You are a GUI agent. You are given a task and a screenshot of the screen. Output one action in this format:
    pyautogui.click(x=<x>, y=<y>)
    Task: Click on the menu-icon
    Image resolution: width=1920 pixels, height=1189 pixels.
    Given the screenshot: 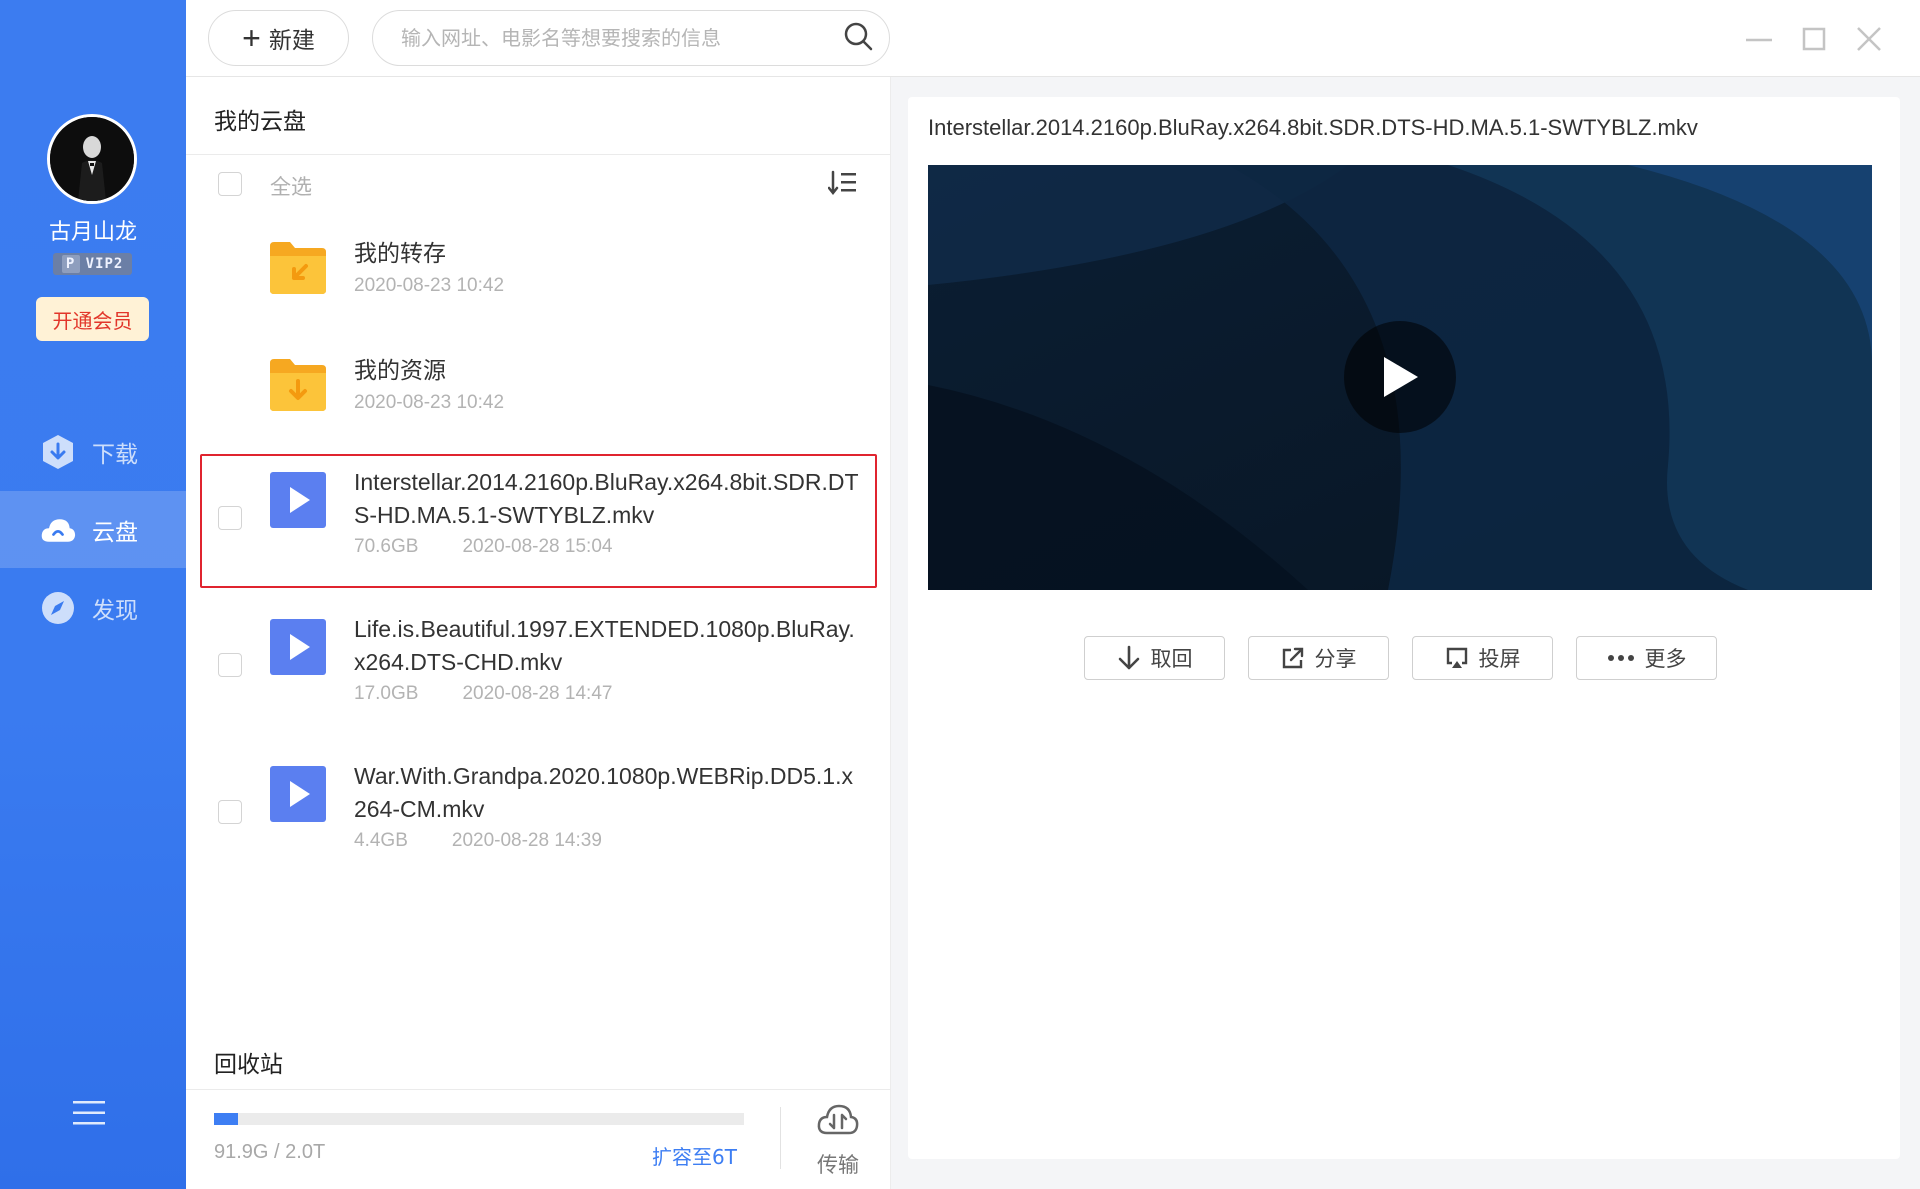 What is the action you would take?
    pyautogui.click(x=89, y=1113)
    